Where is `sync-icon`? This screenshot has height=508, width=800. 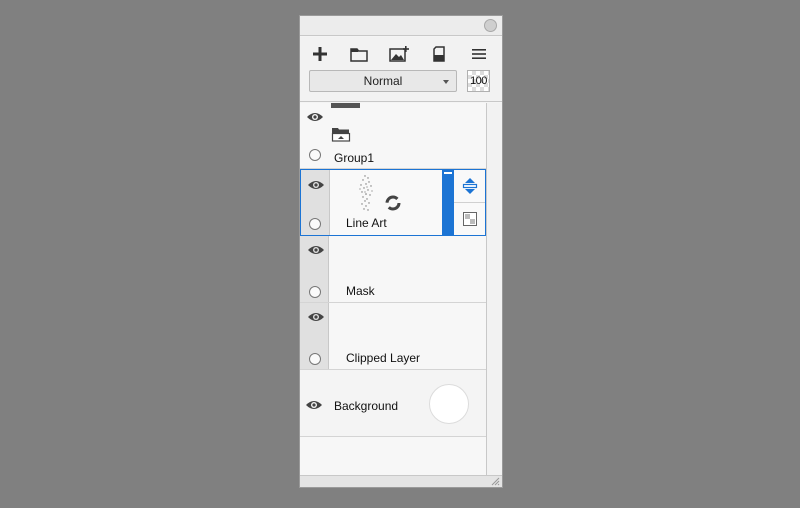
sync-icon is located at coordinates (393, 203).